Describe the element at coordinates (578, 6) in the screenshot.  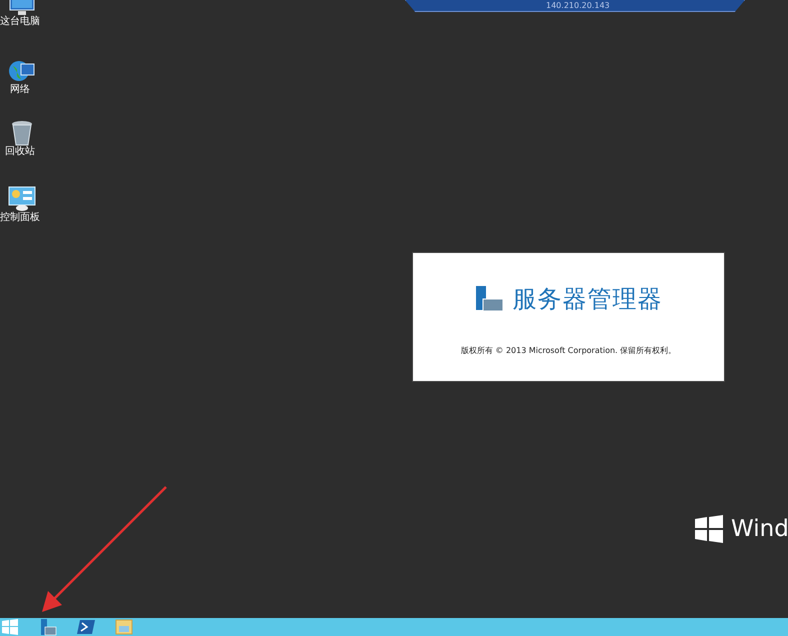
I see `connection-title: 140.210.20.143` at that location.